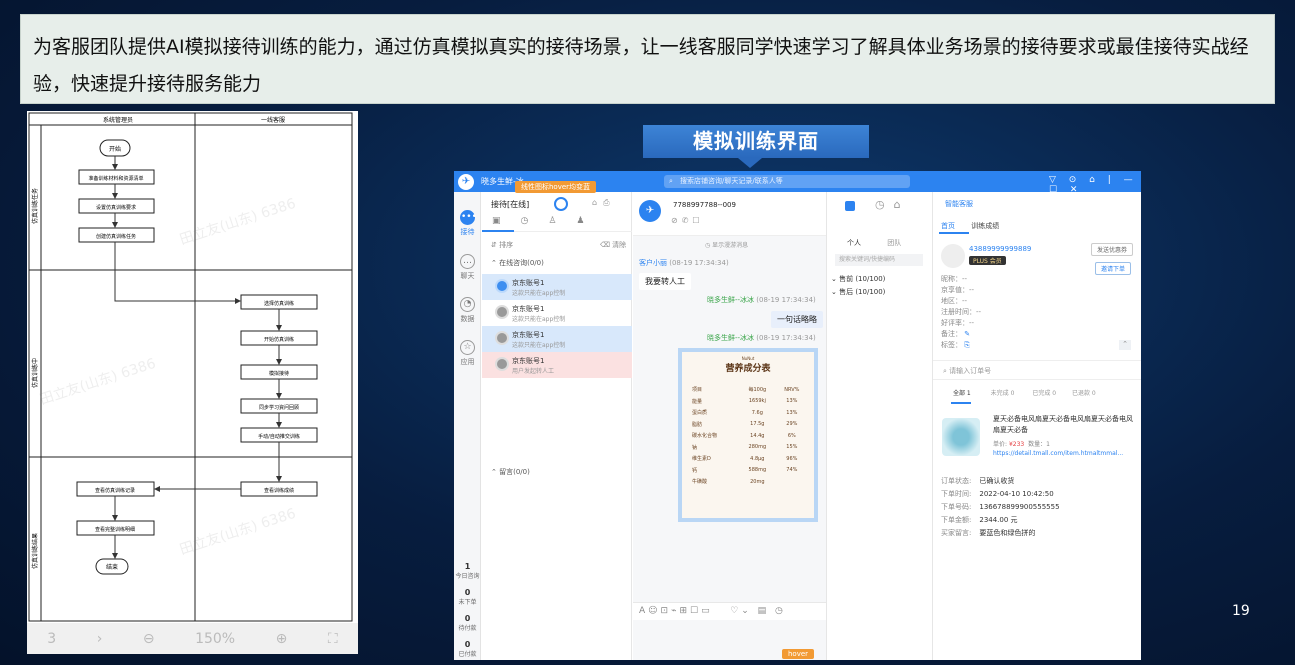 The width and height of the screenshot is (1295, 665). What do you see at coordinates (961, 312) in the screenshot?
I see `field-register: 注册时间：--` at bounding box center [961, 312].